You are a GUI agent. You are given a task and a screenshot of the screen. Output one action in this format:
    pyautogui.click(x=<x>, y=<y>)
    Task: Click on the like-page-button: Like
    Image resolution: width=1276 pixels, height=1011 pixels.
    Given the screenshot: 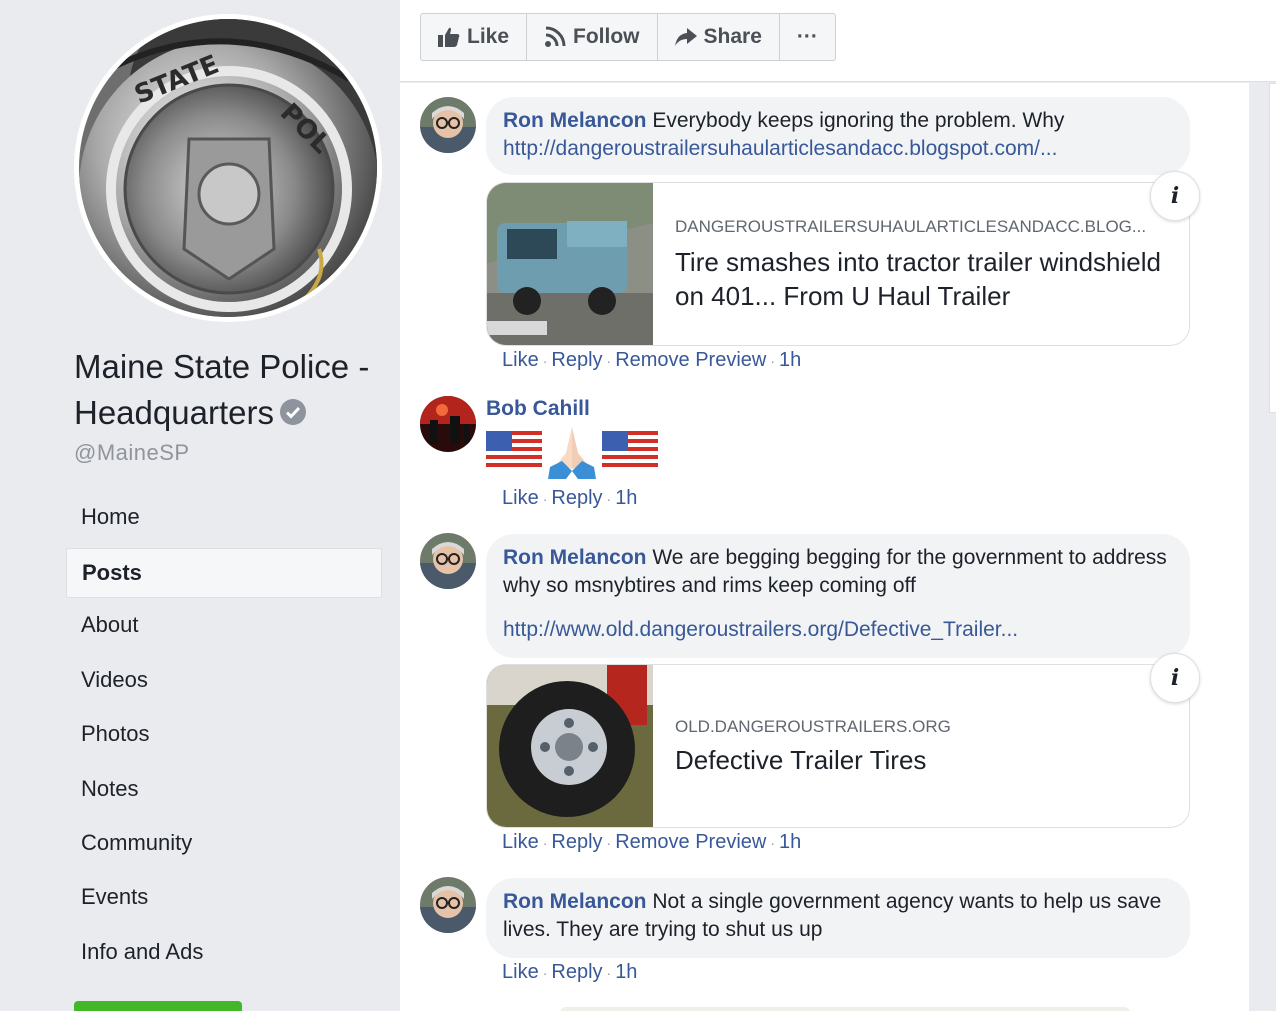 What is the action you would take?
    pyautogui.click(x=474, y=37)
    